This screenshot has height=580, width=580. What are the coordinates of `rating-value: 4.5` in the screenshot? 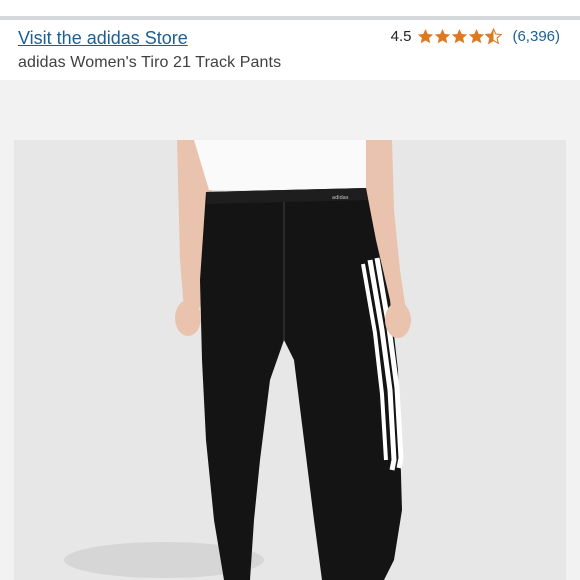 It's located at (401, 36).